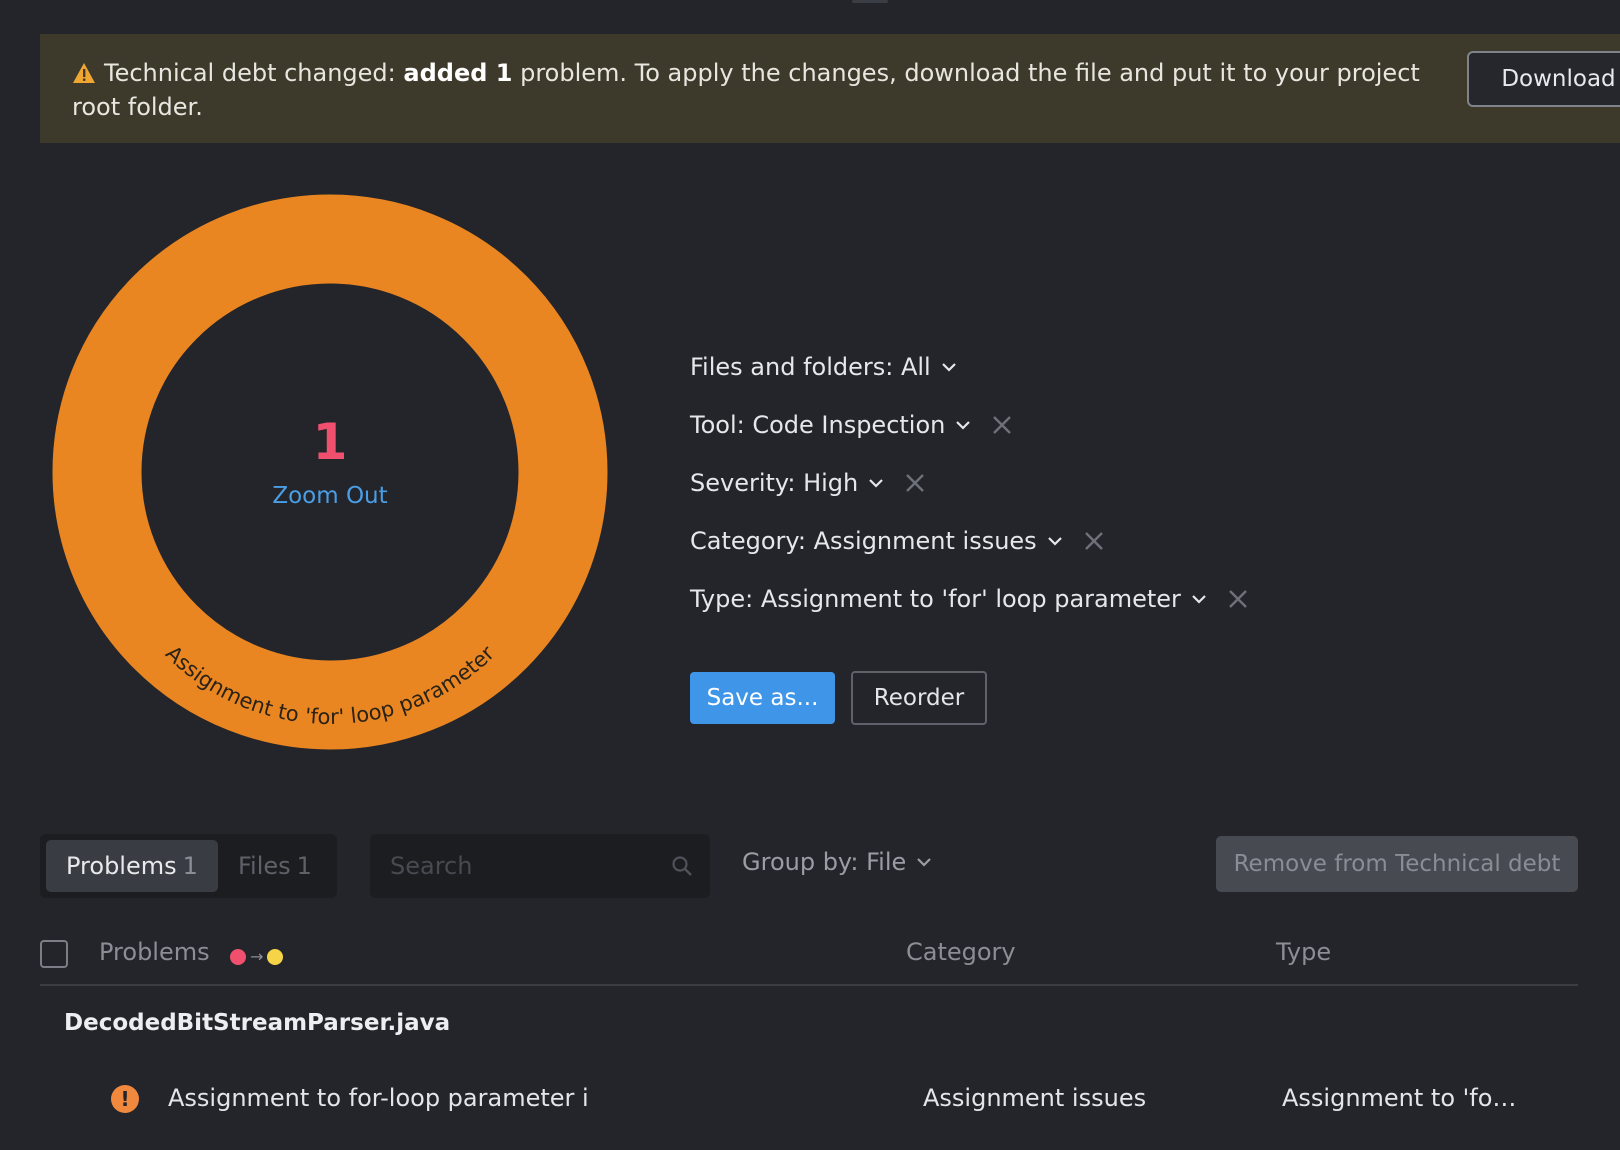  Describe the element at coordinates (84, 76) in the screenshot. I see `warning-icon` at that location.